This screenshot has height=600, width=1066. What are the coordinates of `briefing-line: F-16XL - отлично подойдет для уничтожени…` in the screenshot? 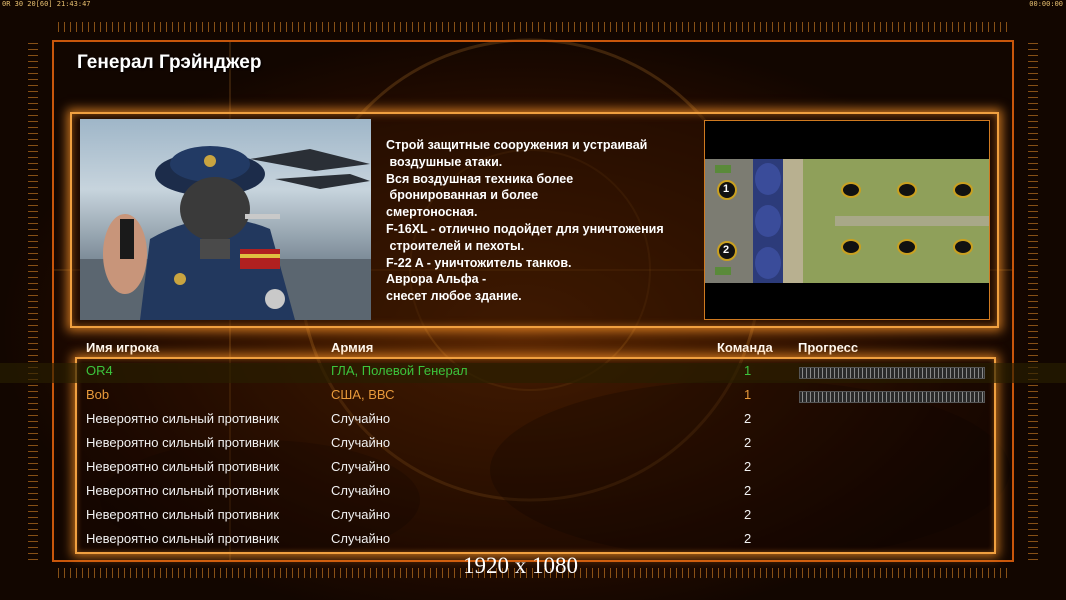 It's located at (525, 228).